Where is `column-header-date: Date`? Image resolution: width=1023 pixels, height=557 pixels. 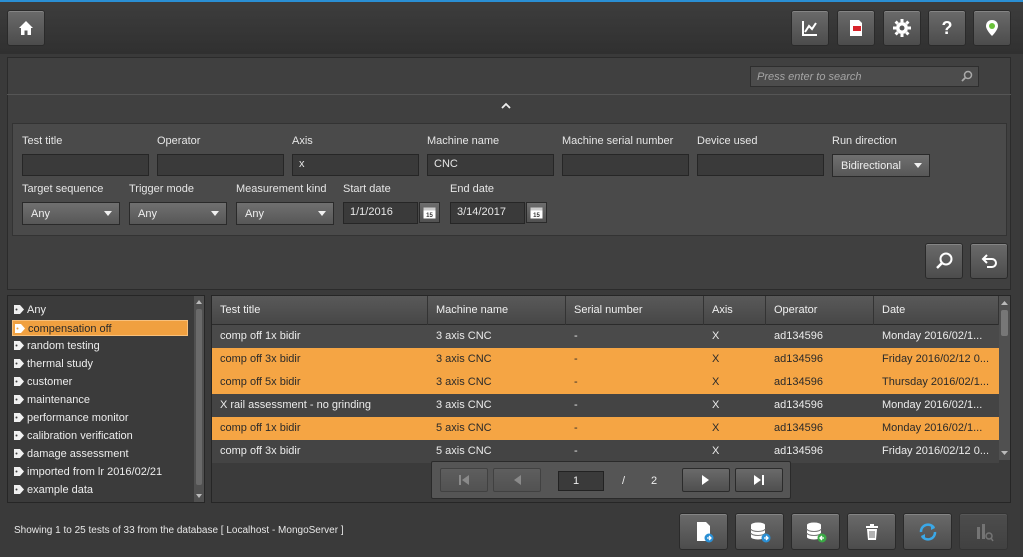
column-header-date: Date is located at coordinates (936, 310).